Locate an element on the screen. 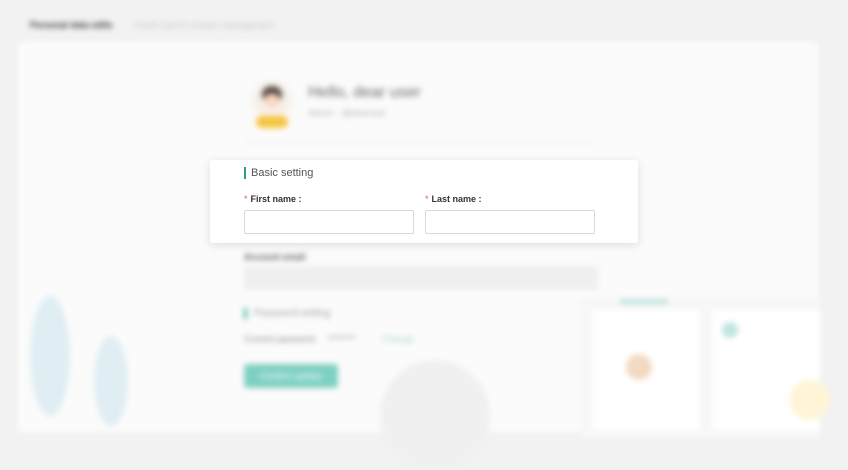 The width and height of the screenshot is (848, 470). profile-subline: Admin · @dearuser is located at coordinates (347, 113).